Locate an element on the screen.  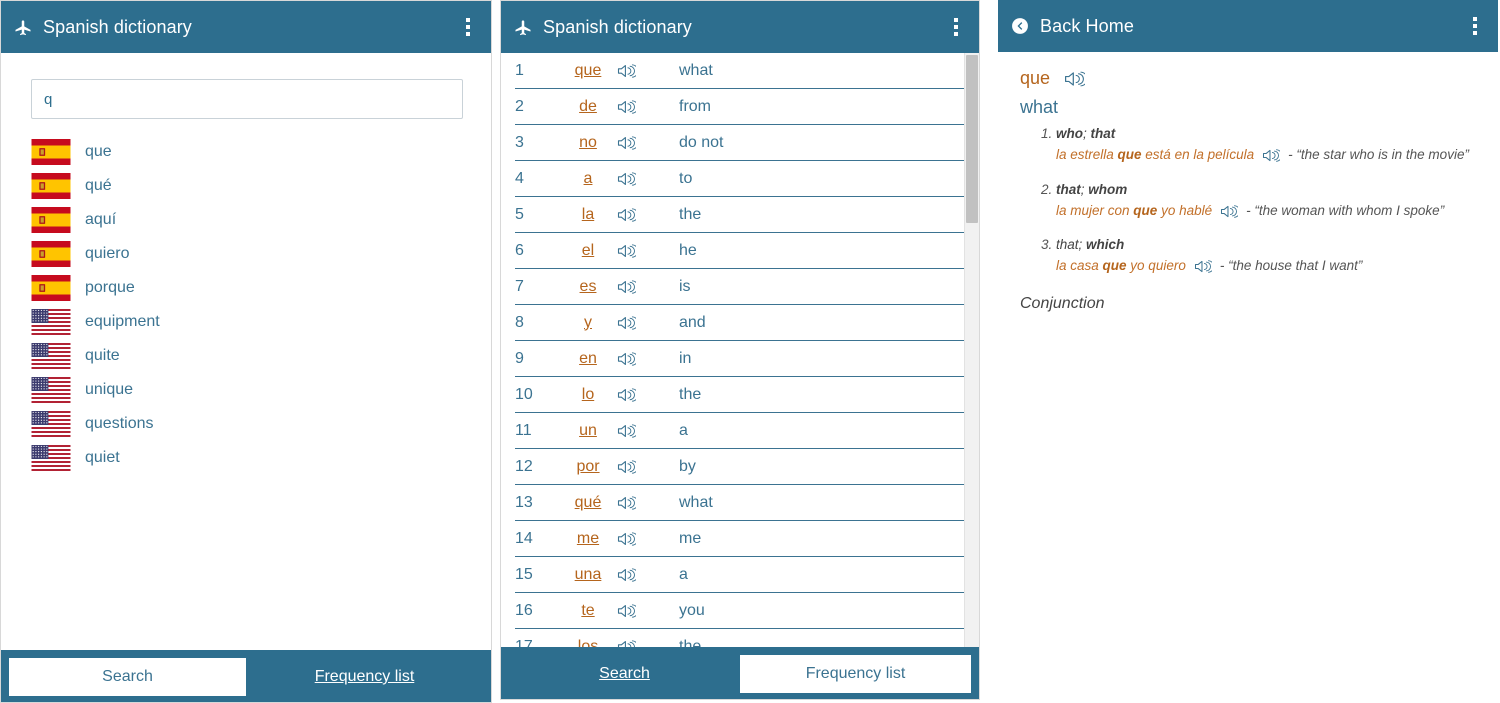
back-circle-icon is located at coordinates (1020, 26).